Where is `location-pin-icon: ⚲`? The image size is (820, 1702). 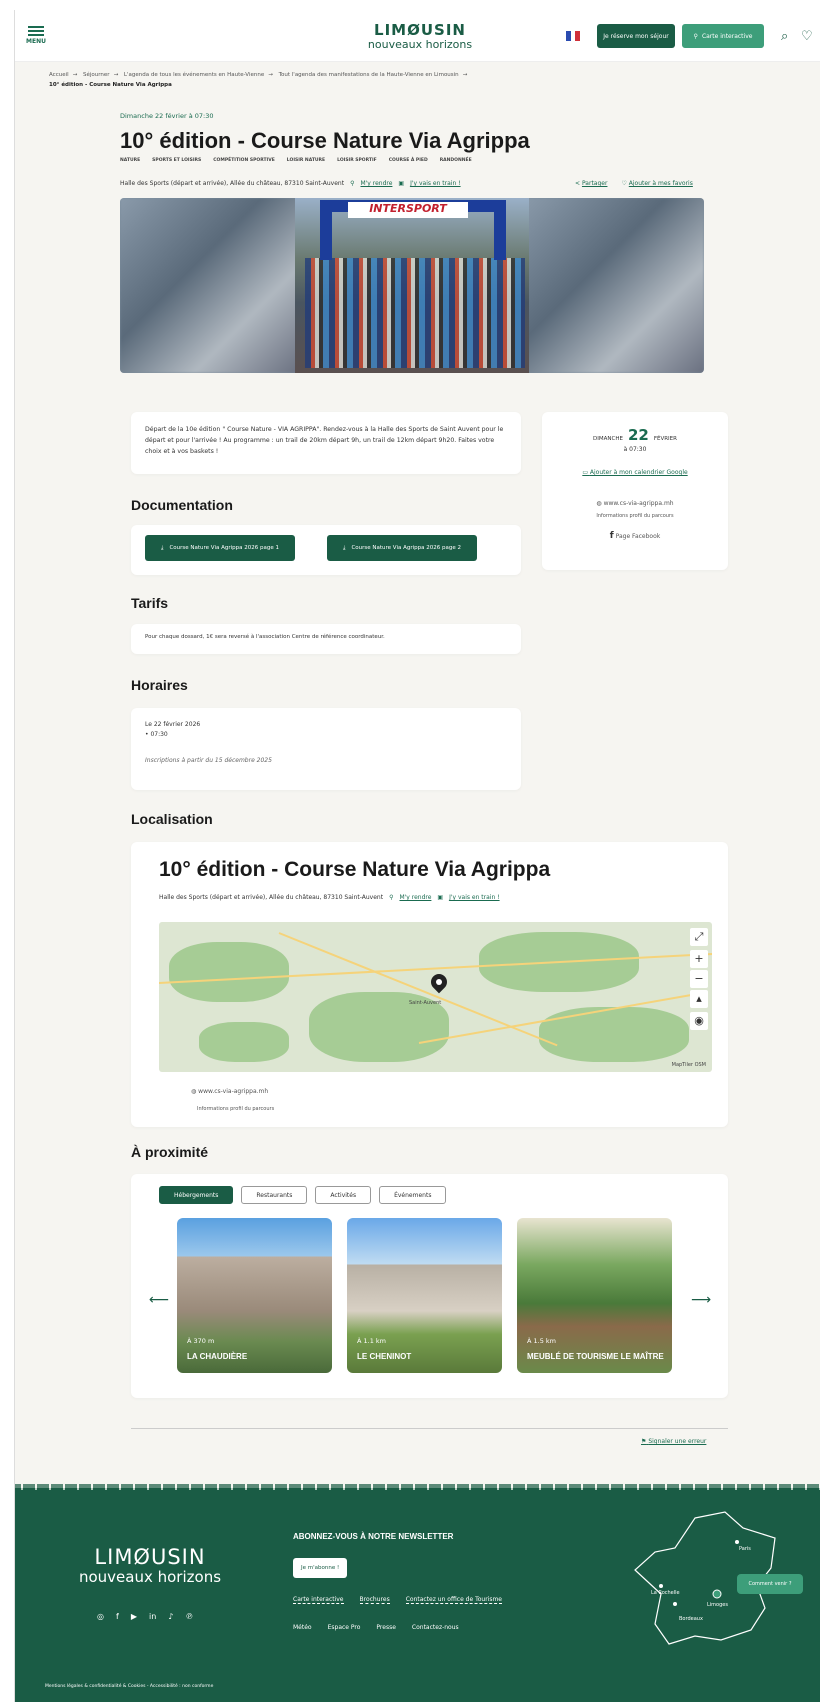
location-pin-icon: ⚲ is located at coordinates (352, 183).